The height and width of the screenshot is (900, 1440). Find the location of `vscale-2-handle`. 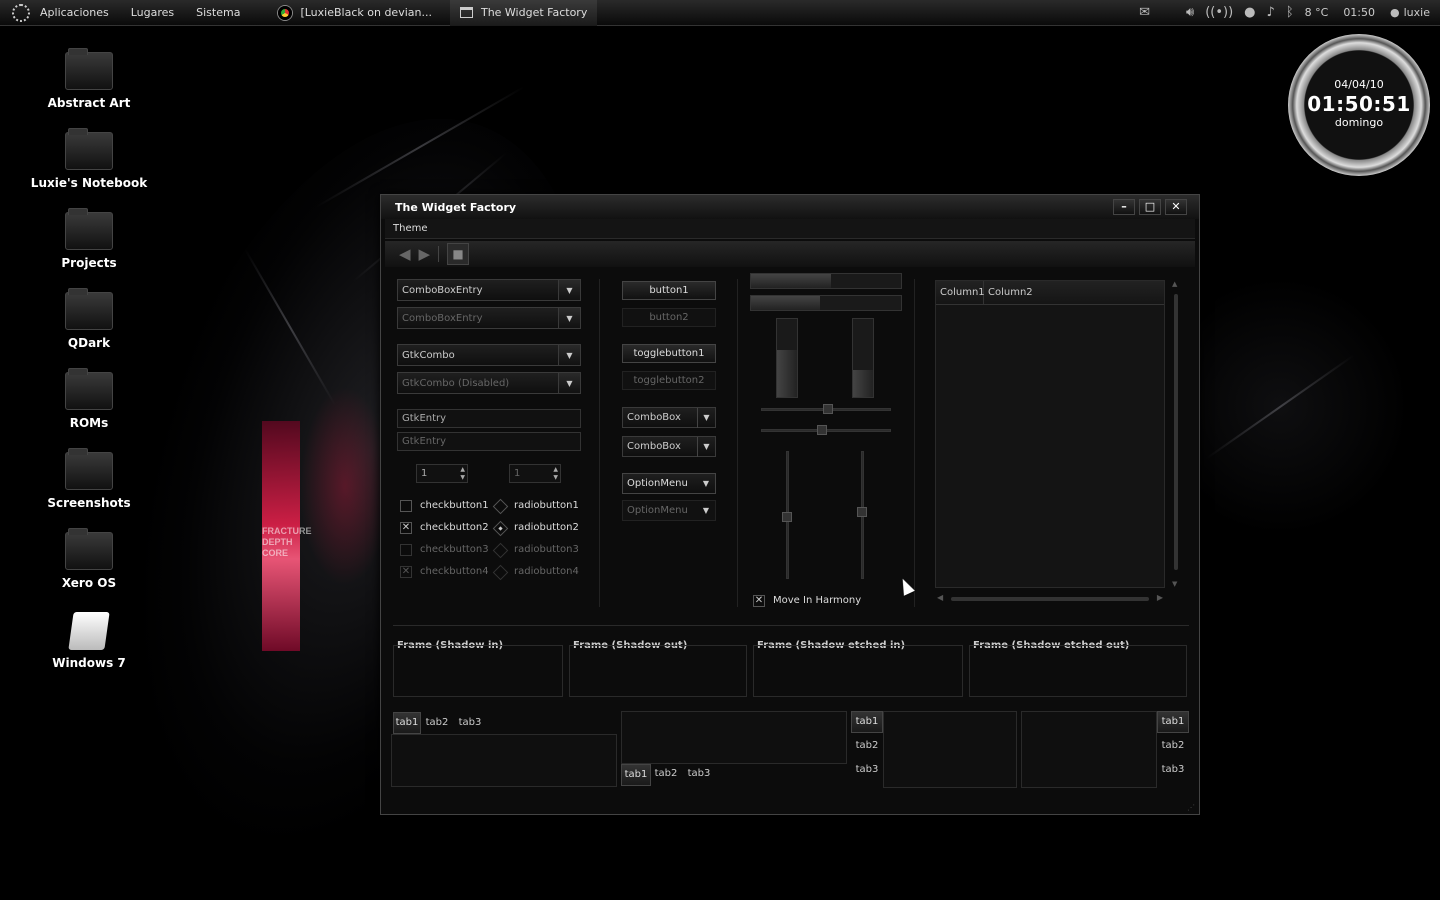

vscale-2-handle is located at coordinates (862, 511).